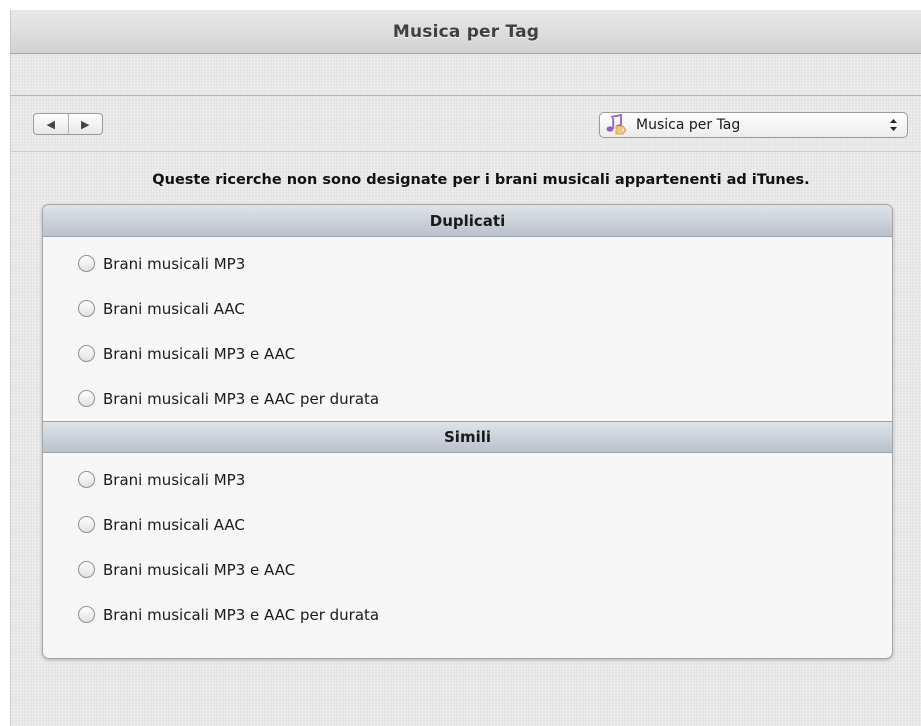  I want to click on toolbar-area, so click(466, 75).